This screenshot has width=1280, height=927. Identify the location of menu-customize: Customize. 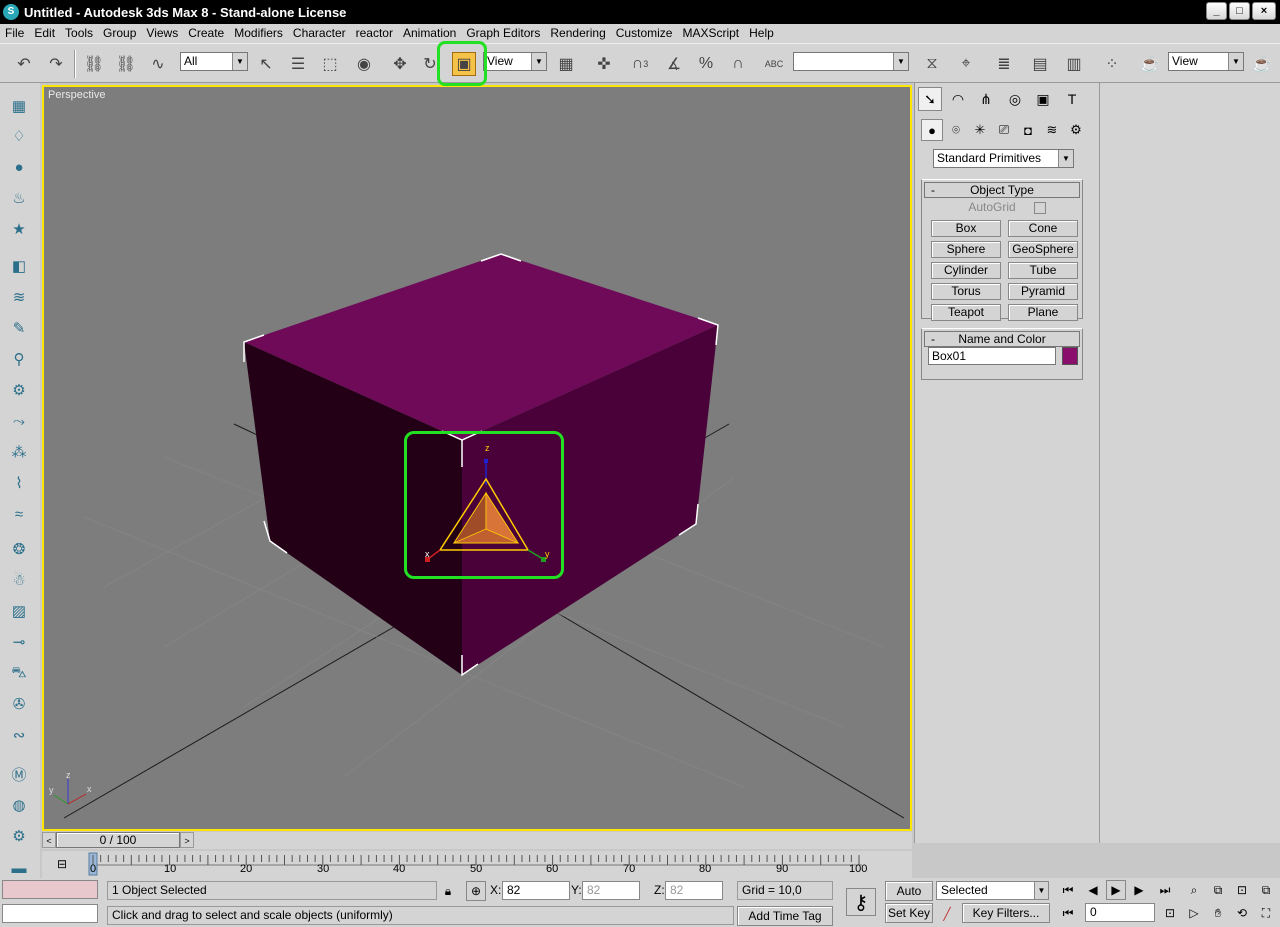
(644, 33).